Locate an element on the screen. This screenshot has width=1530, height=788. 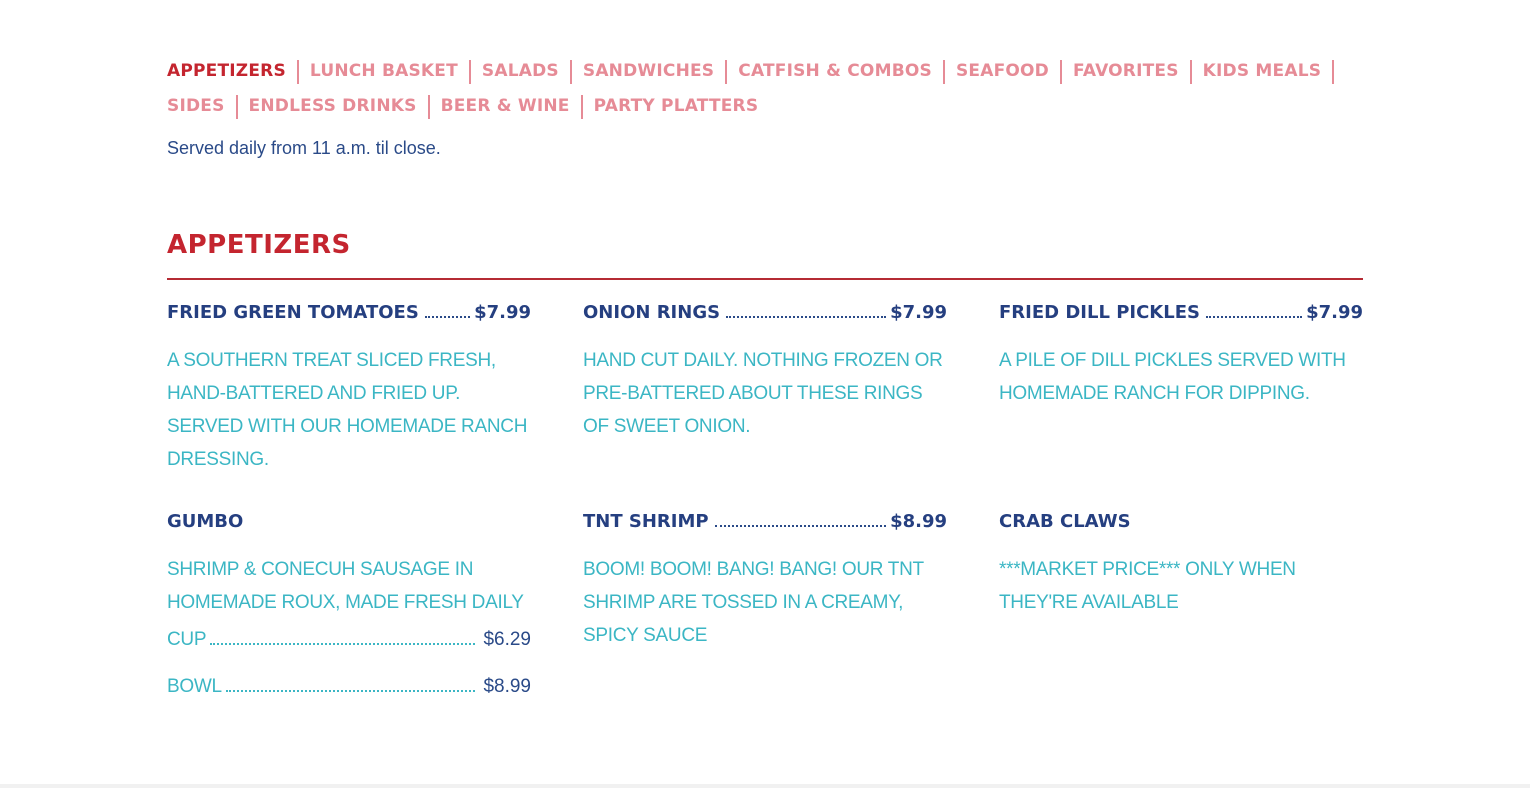
nav-beer-wine: BEER & WINE is located at coordinates (505, 106).